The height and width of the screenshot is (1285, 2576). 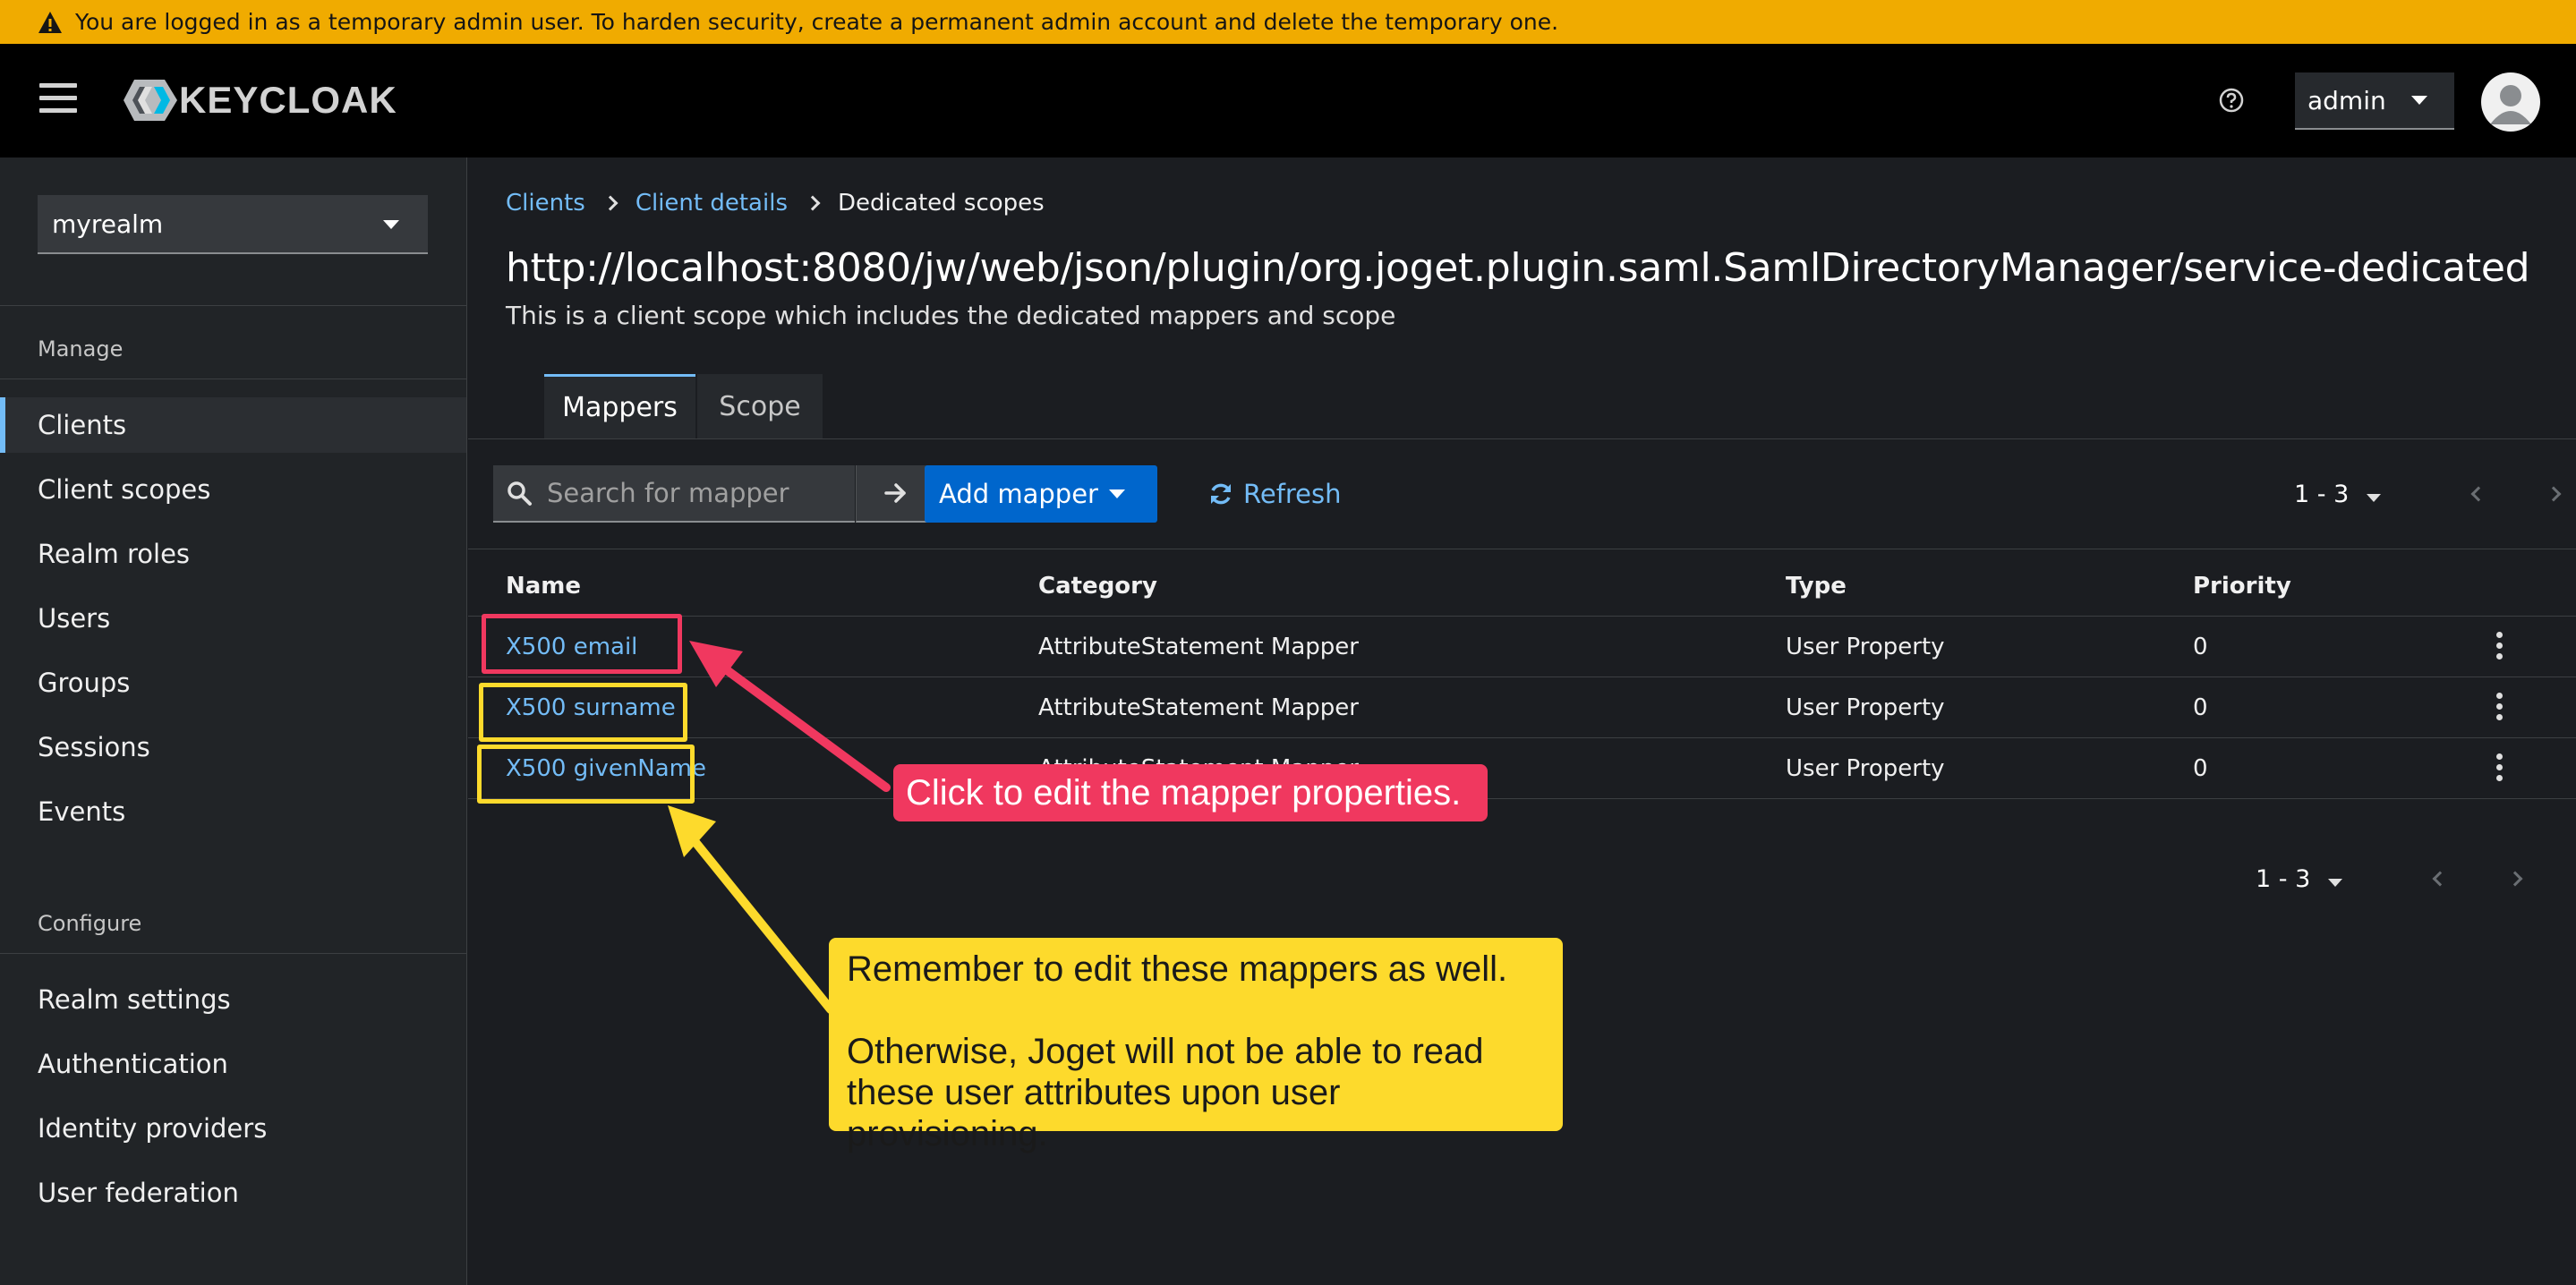 What do you see at coordinates (133, 1064) in the screenshot?
I see `sidebar-item-label: Authentication` at bounding box center [133, 1064].